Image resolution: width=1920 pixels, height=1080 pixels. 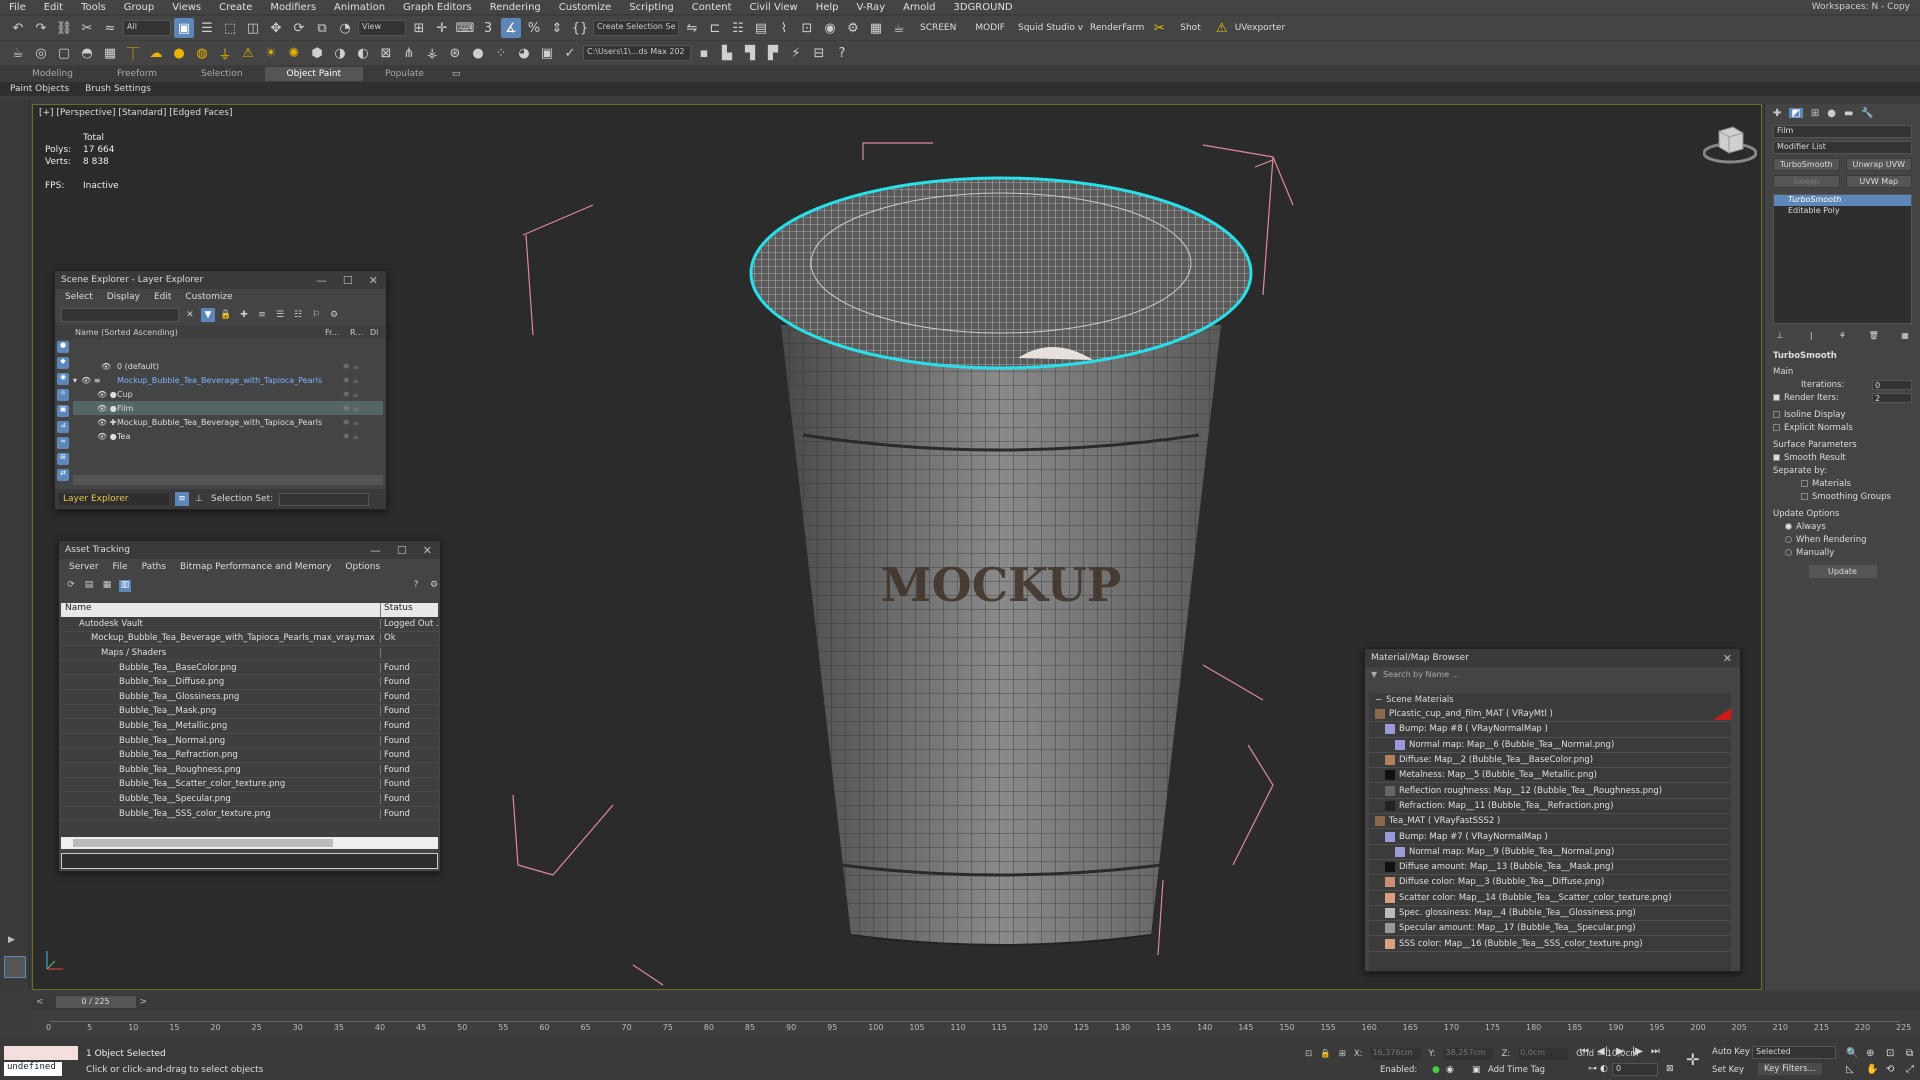 What do you see at coordinates (53, 7) in the screenshot?
I see `menu-edit: Edit` at bounding box center [53, 7].